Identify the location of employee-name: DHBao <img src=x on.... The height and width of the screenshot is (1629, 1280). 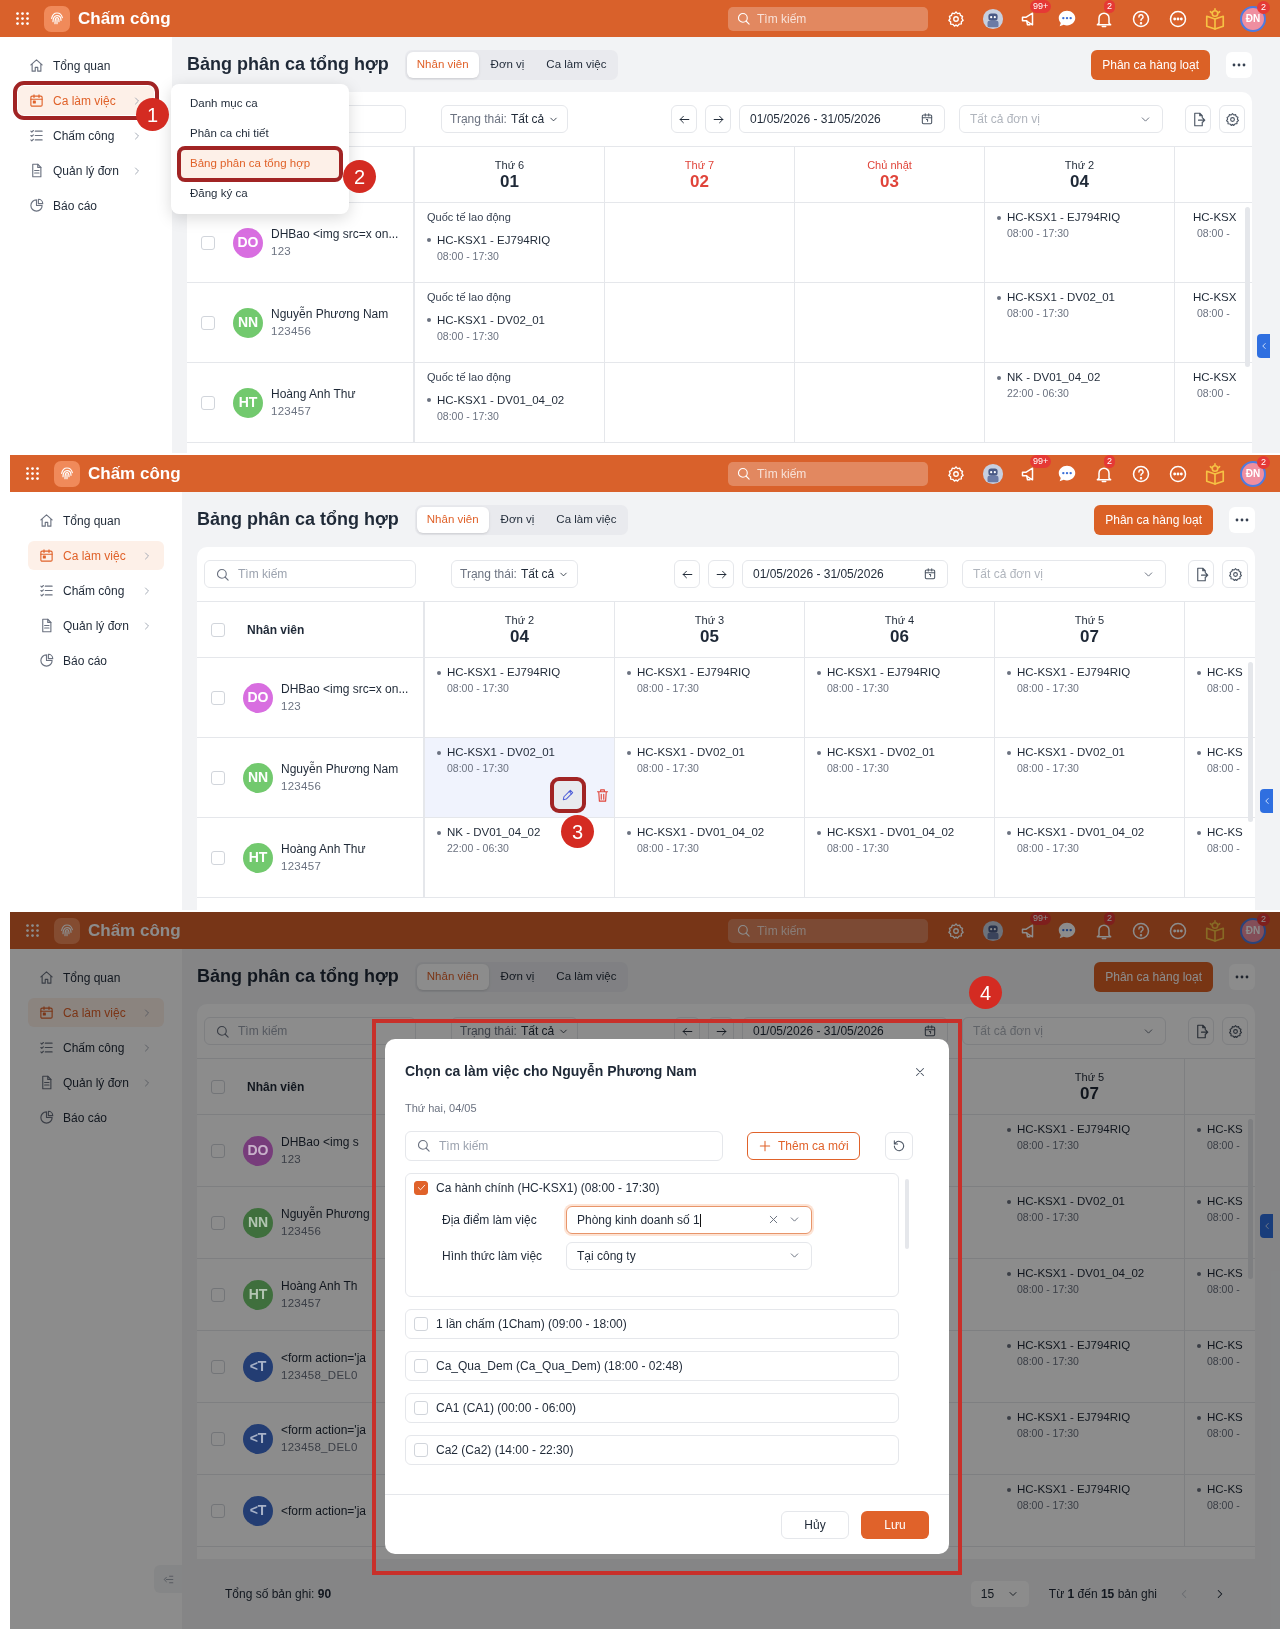
(335, 234).